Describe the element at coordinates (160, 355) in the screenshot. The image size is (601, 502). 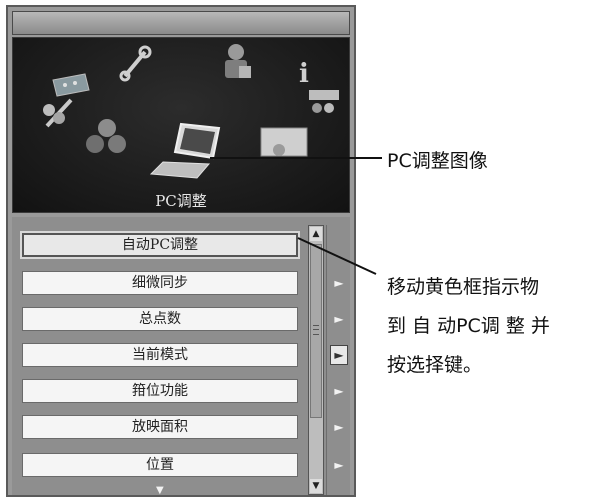
I see `menu-item-current-mode: 当前模式` at that location.